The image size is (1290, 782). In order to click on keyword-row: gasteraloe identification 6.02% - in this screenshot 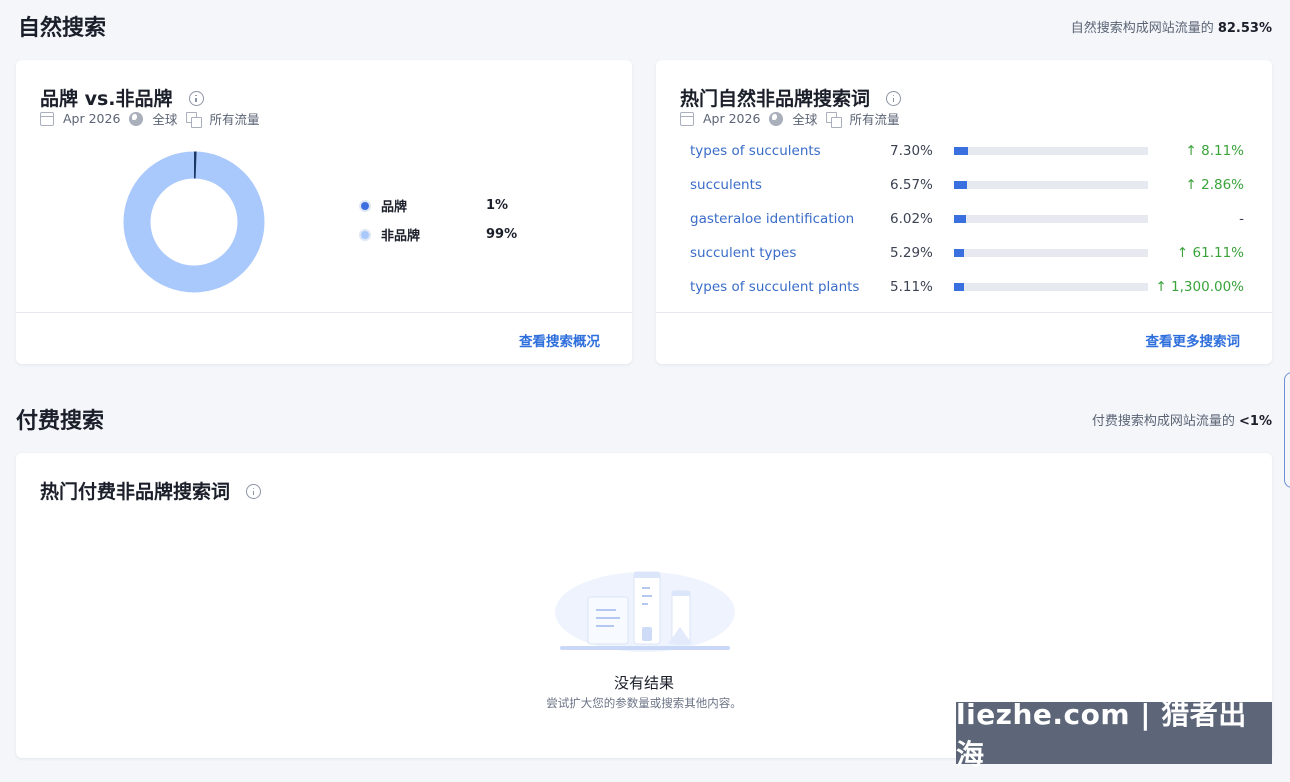, I will do `click(967, 219)`.